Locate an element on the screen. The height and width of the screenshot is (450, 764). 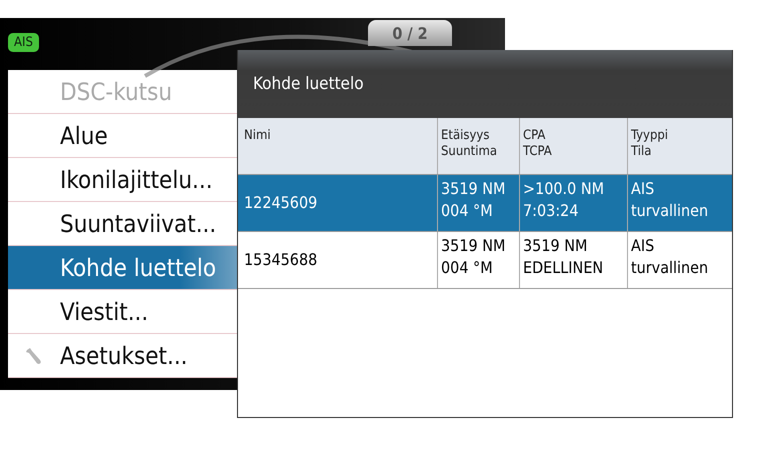
table-cell: >100.0 NM 7:03:24 is located at coordinates (573, 203).